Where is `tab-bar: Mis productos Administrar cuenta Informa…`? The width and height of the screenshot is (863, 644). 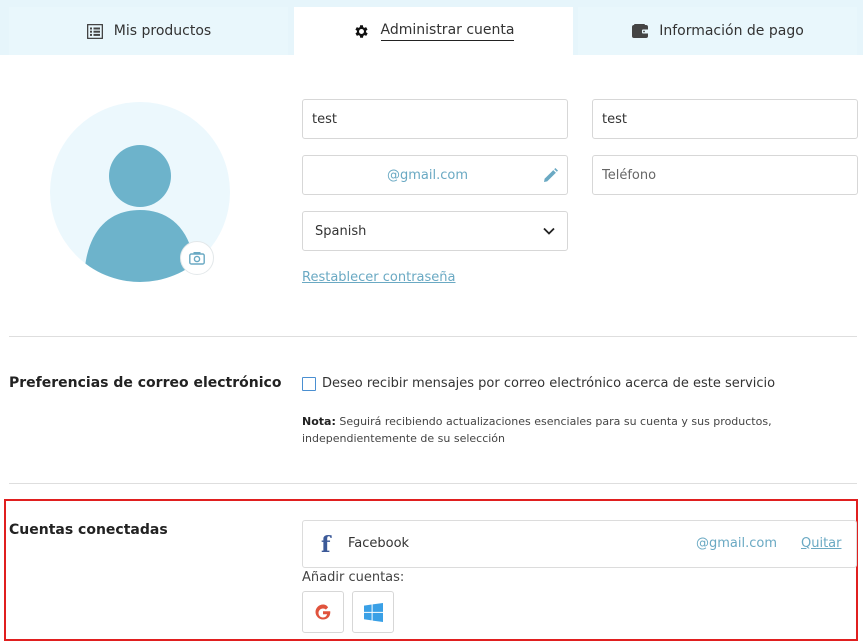 tab-bar: Mis productos Administrar cuenta Informa… is located at coordinates (431, 27).